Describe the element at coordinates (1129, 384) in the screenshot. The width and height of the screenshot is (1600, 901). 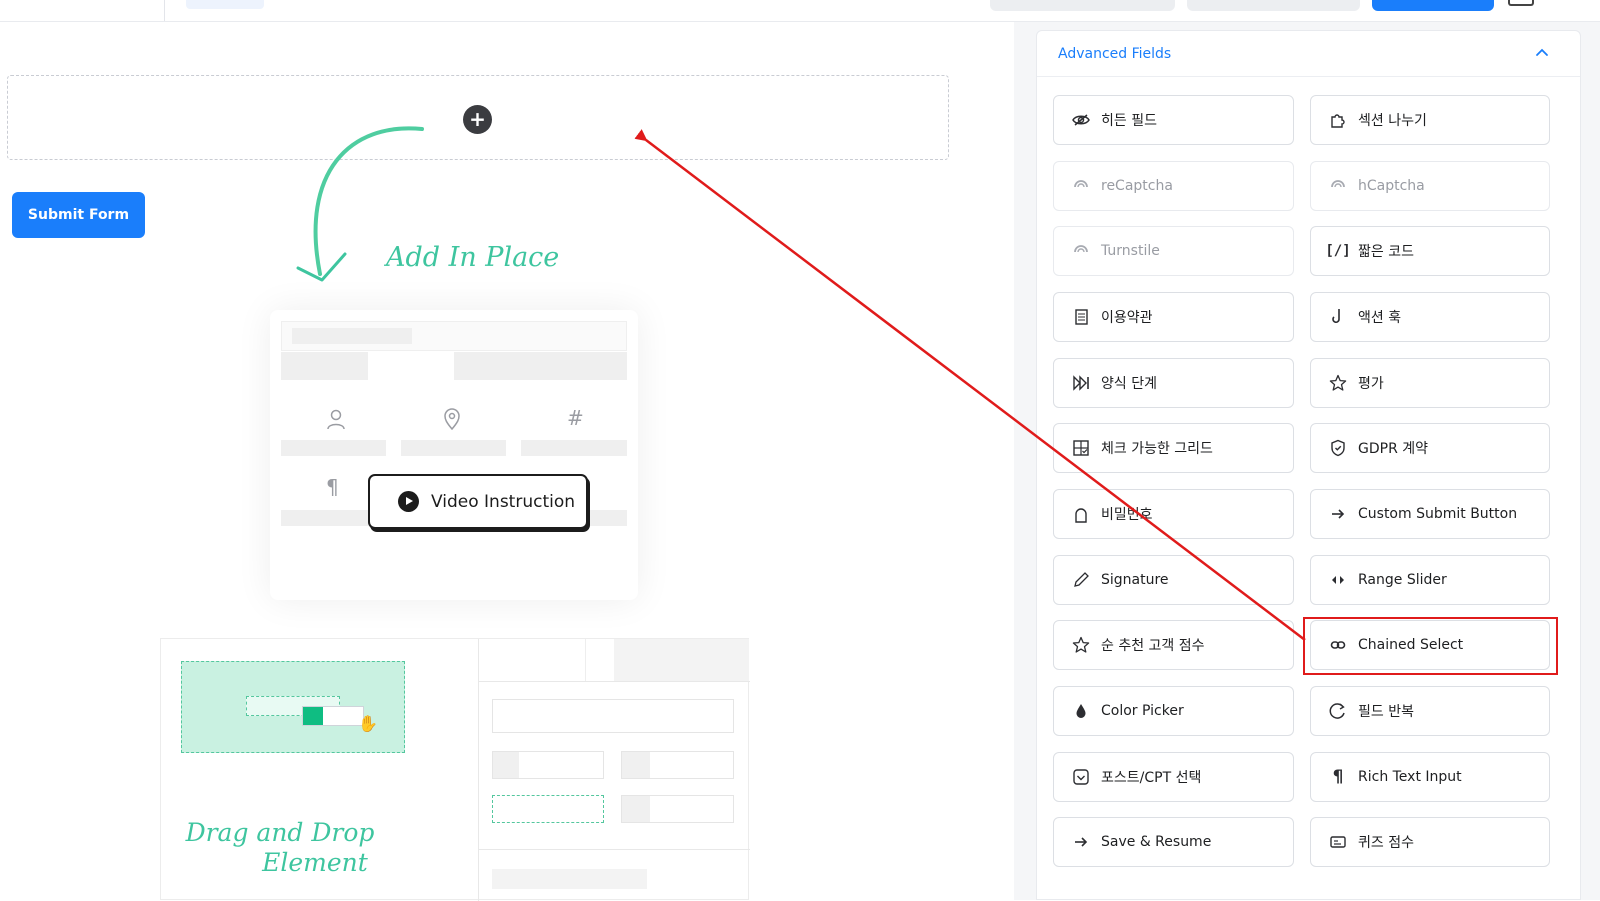
I see `field-label: 양식 단계` at that location.